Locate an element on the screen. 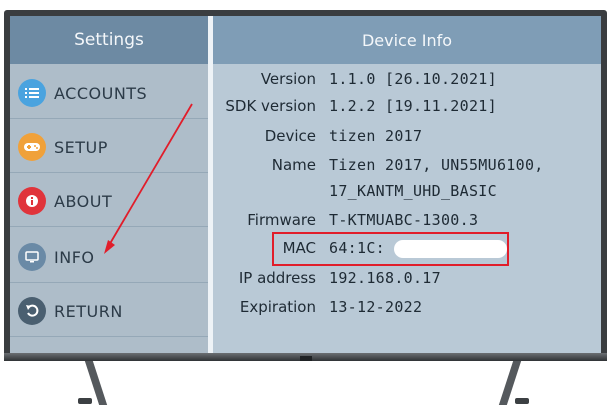 Image resolution: width=612 pixels, height=408 pixels. info-value: Tizen 2017, UN55MU6100, is located at coordinates (436, 165).